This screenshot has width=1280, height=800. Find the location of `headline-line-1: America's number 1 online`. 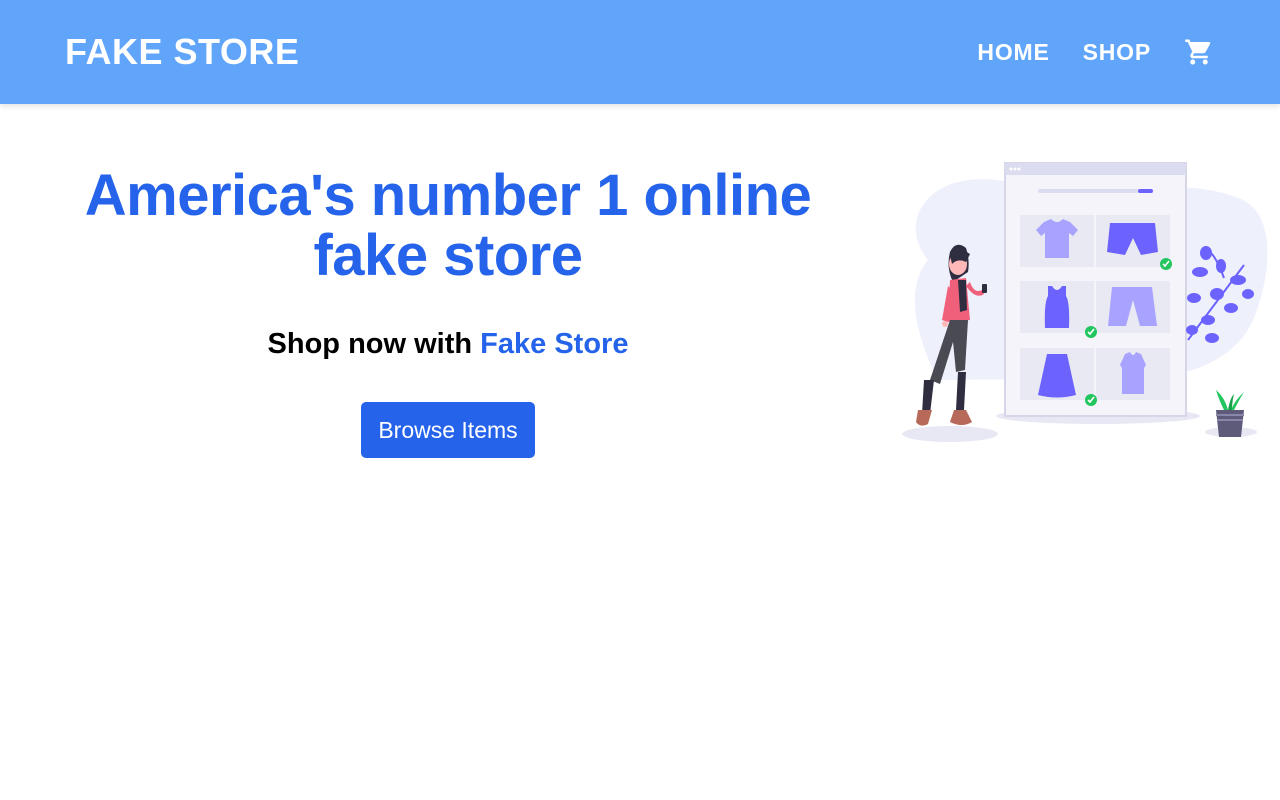

headline-line-1: America's number 1 online is located at coordinates (448, 195).